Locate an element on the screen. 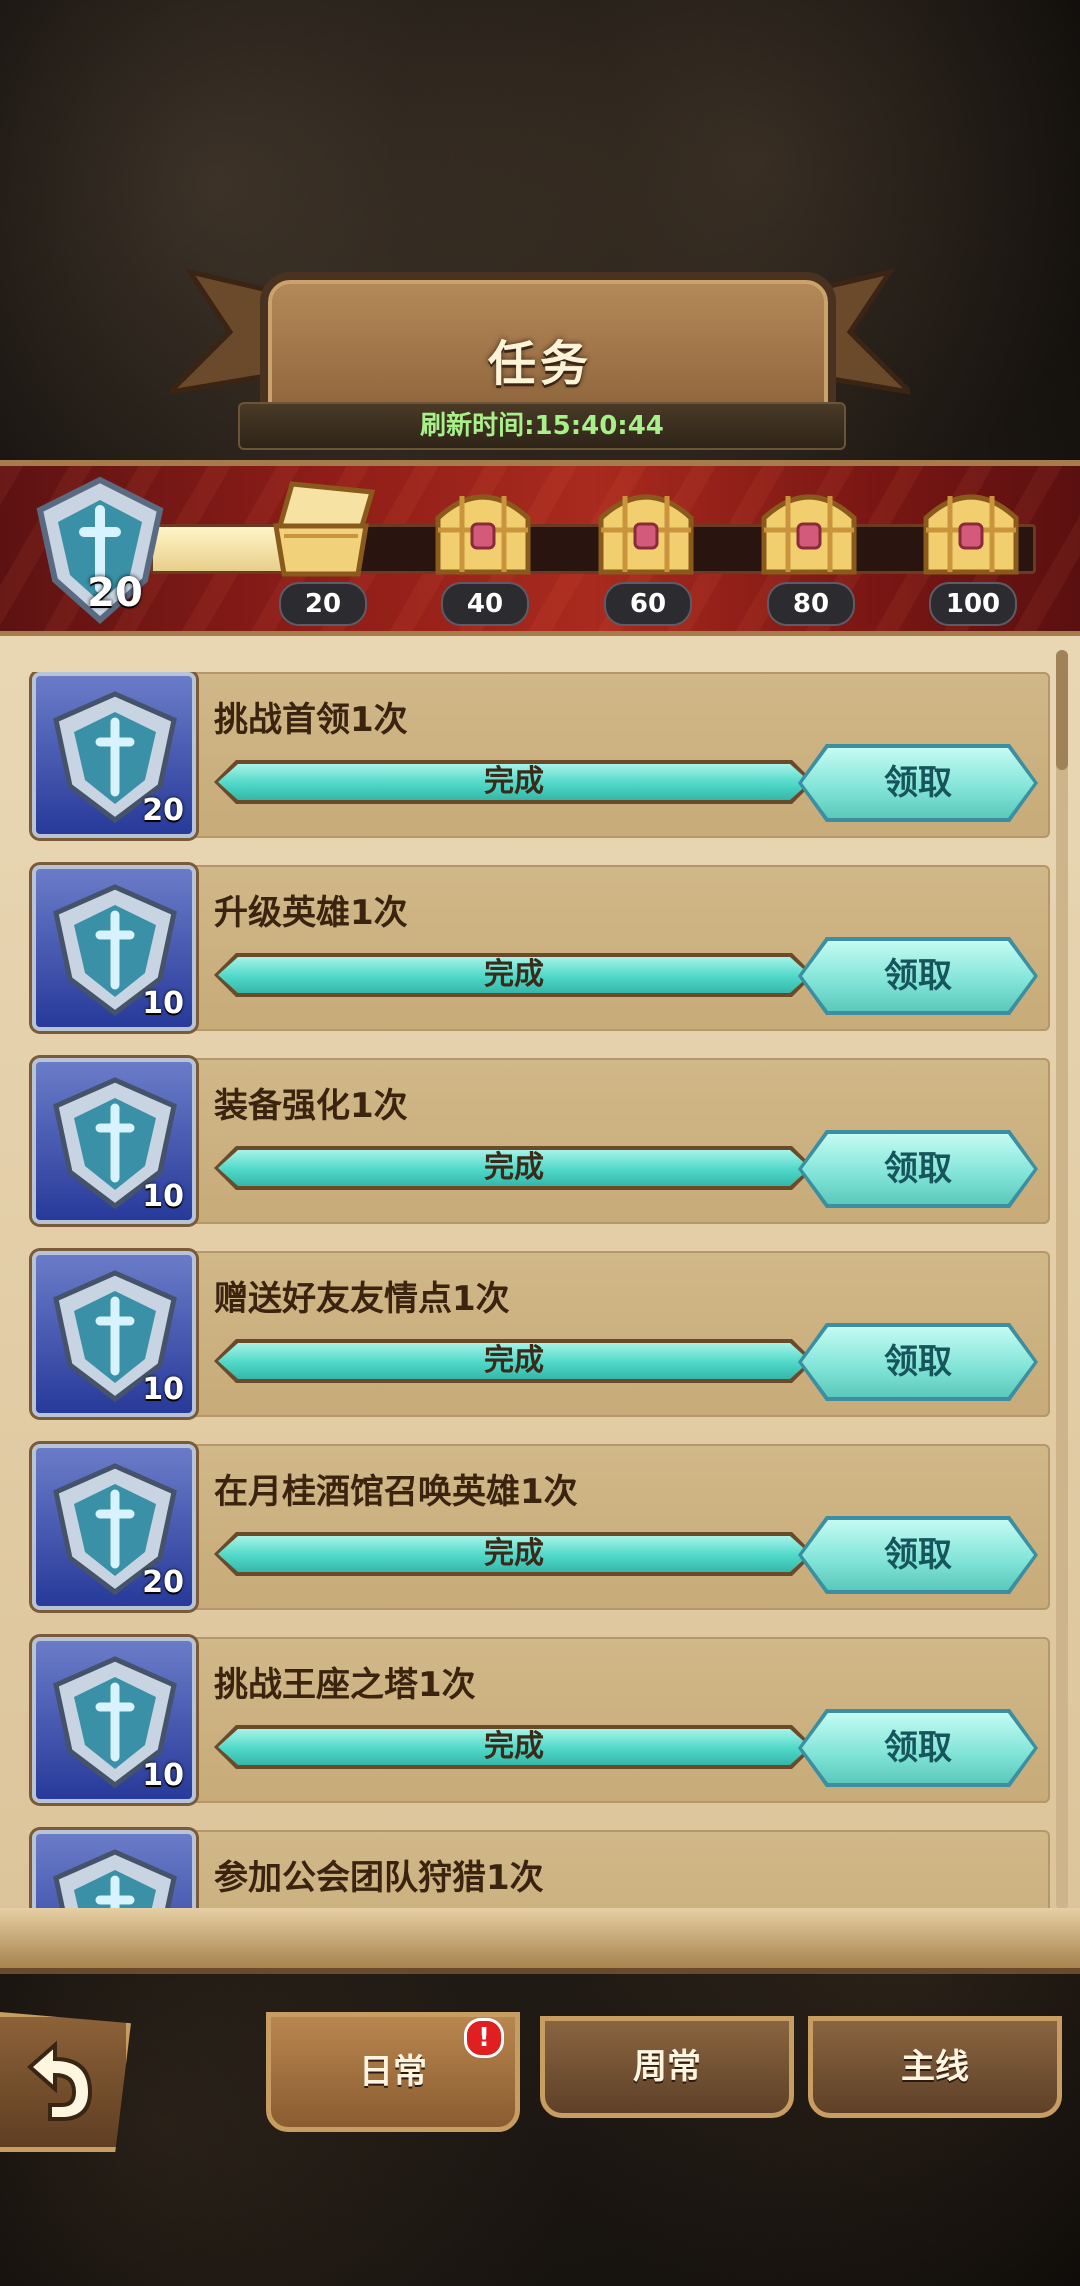 This screenshot has width=1080, height=2286. task-title: 装备强化1次 is located at coordinates (311, 1106).